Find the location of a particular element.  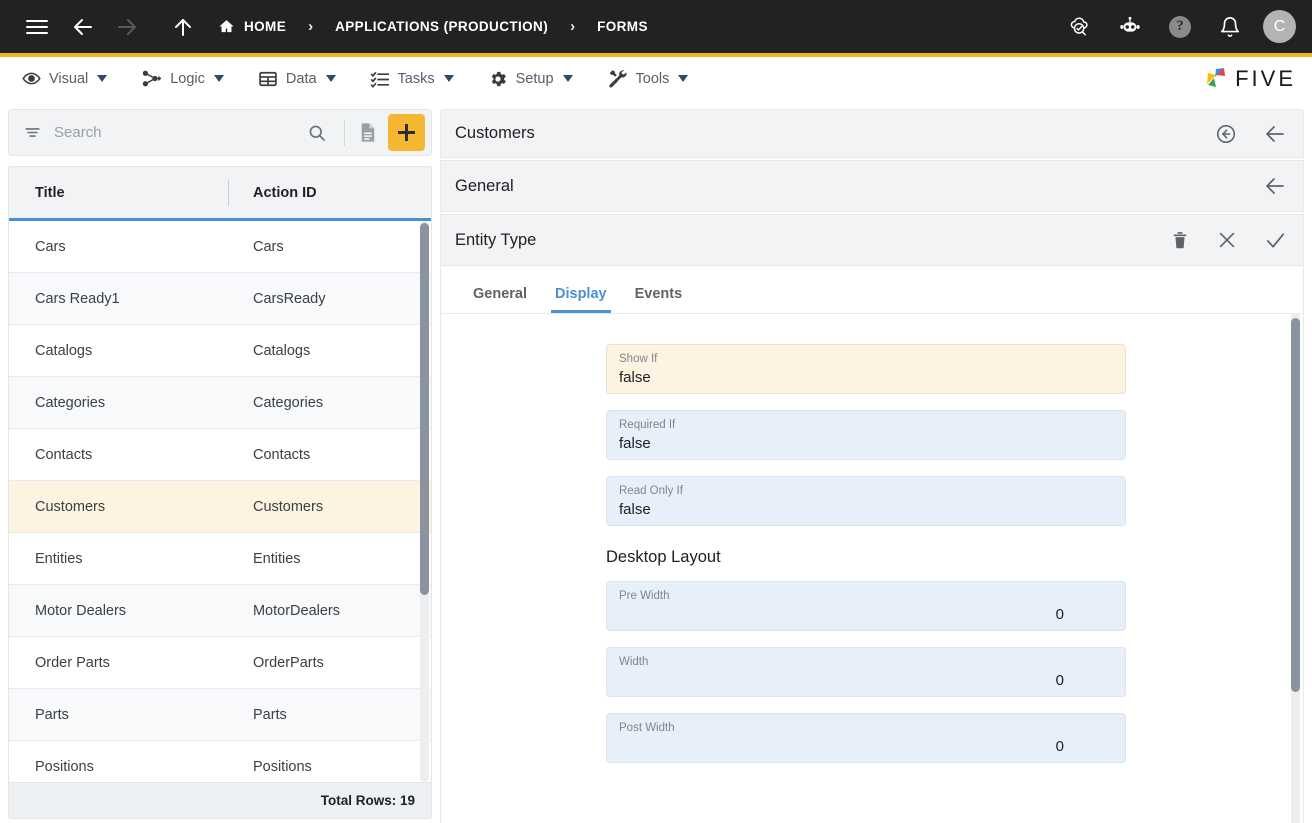

chevron-down-icon-logic is located at coordinates (218, 78).